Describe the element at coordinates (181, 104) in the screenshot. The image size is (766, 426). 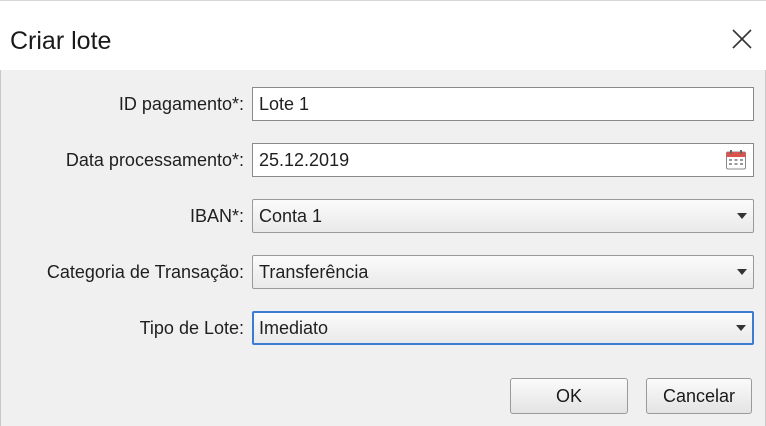
I see `payment-id-label: ID pagamento*:` at that location.